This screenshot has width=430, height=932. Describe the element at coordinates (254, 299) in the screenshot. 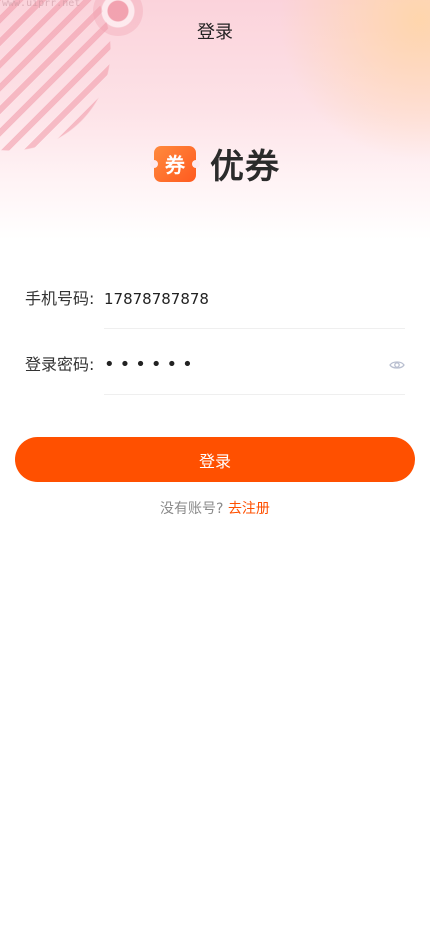

I see `phone-input` at that location.